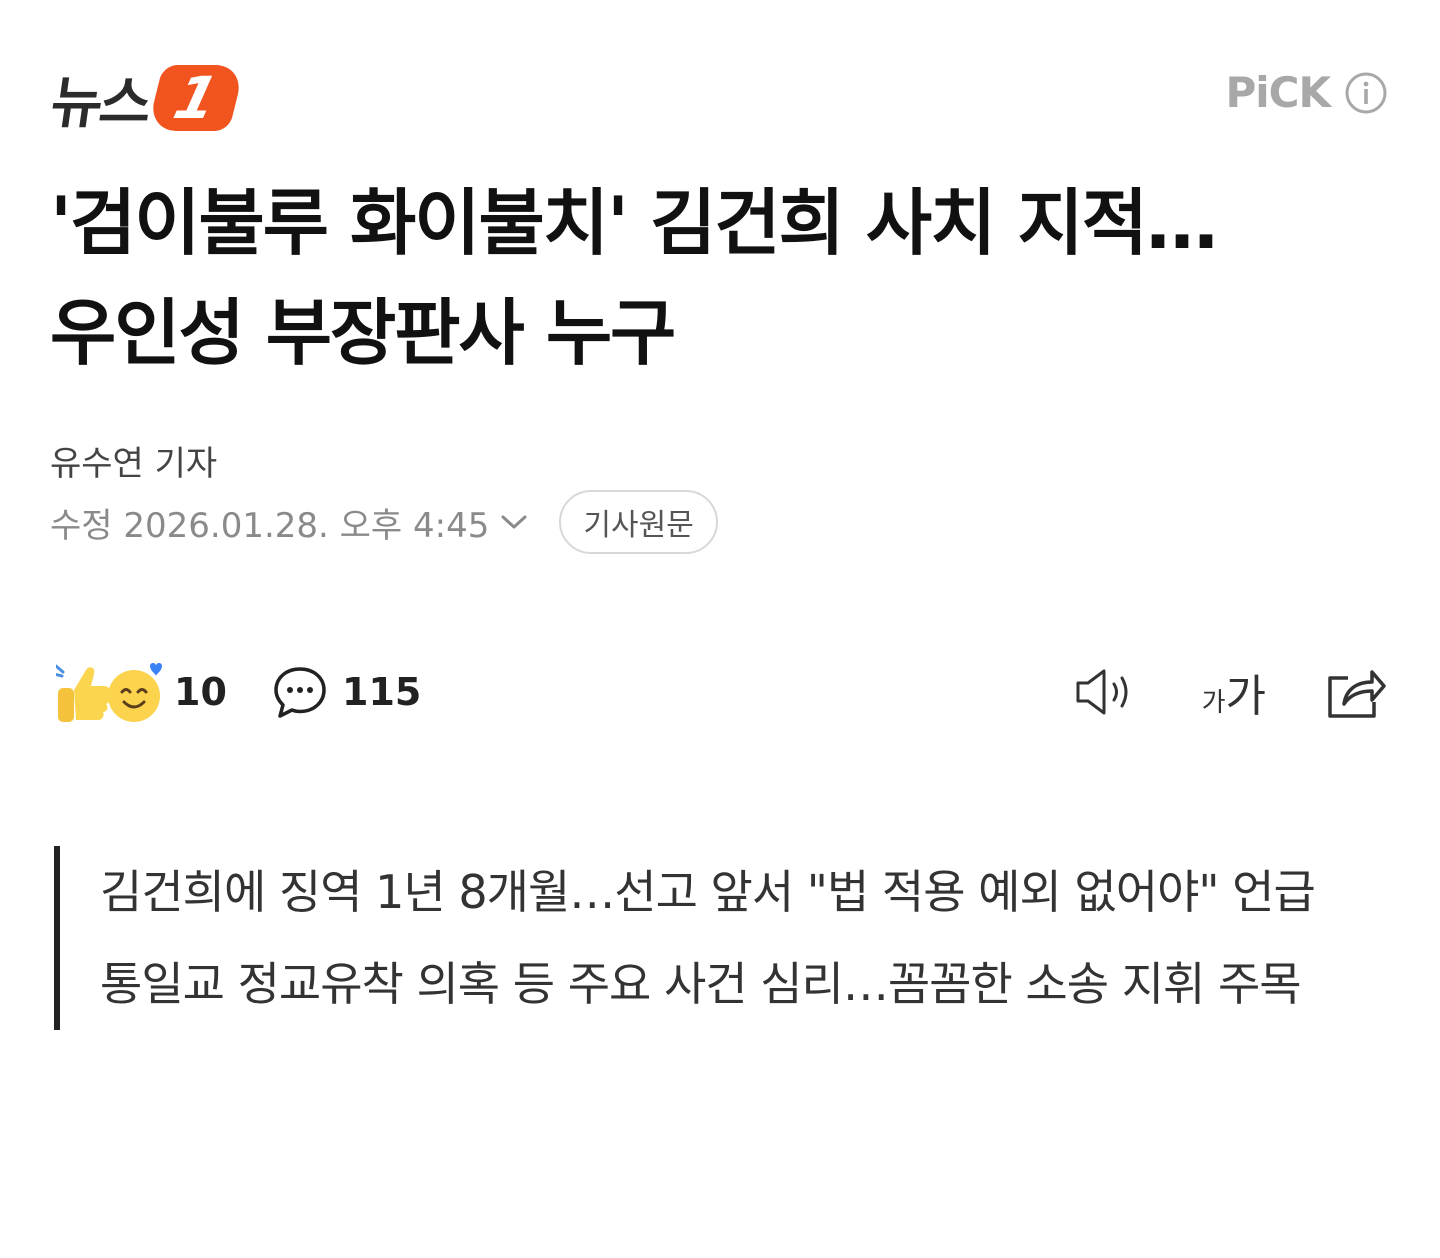 The width and height of the screenshot is (1440, 1258). What do you see at coordinates (300, 692) in the screenshot?
I see `speech-bubble-icon` at bounding box center [300, 692].